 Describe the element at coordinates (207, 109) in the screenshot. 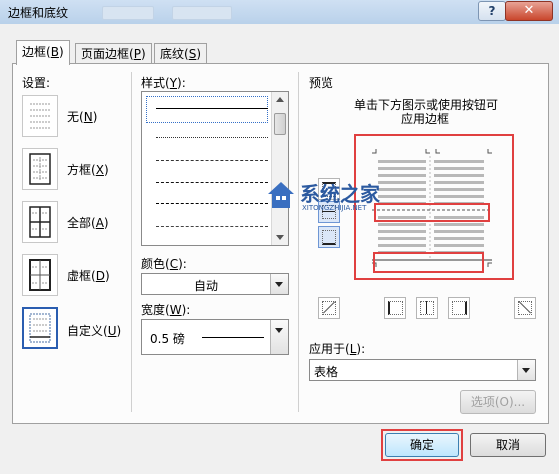

I see `selected-style-focus` at that location.